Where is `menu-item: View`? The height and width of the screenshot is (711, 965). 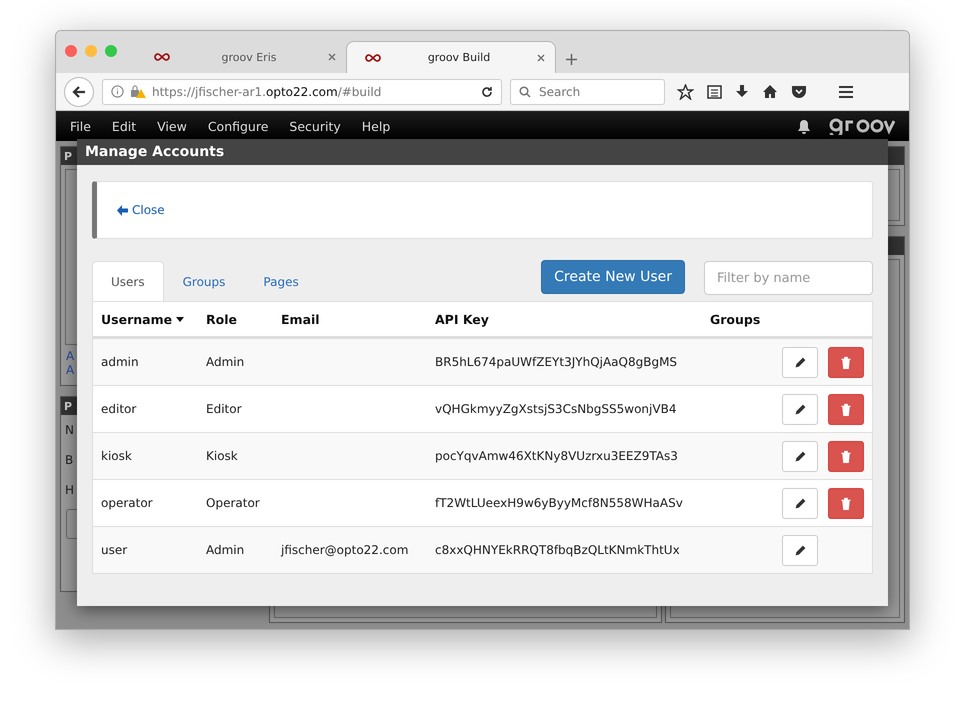
menu-item: View is located at coordinates (172, 126).